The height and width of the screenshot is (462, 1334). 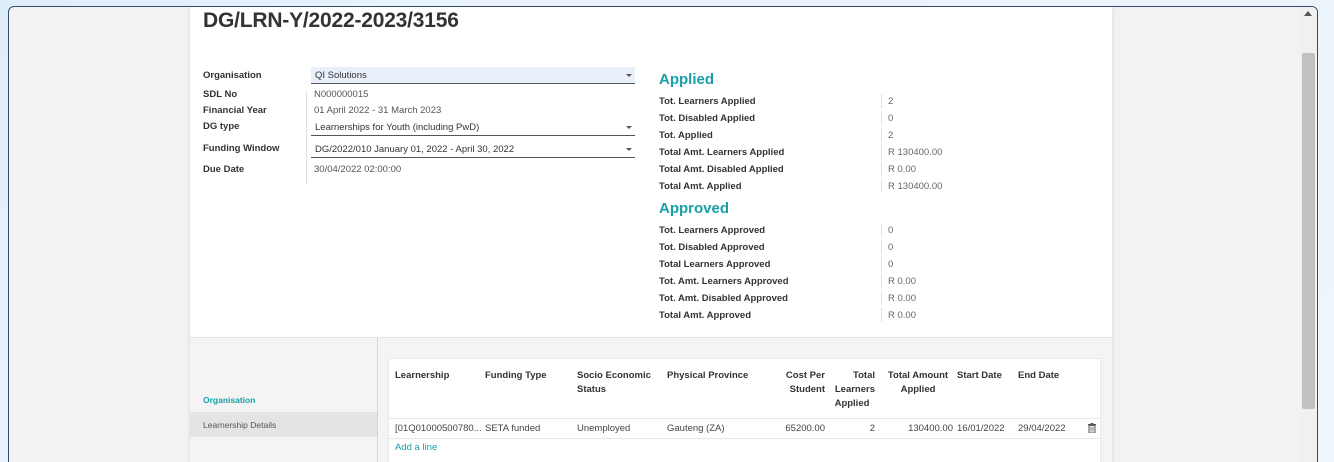 I want to click on tab-organisation: Organisation, so click(x=283, y=399).